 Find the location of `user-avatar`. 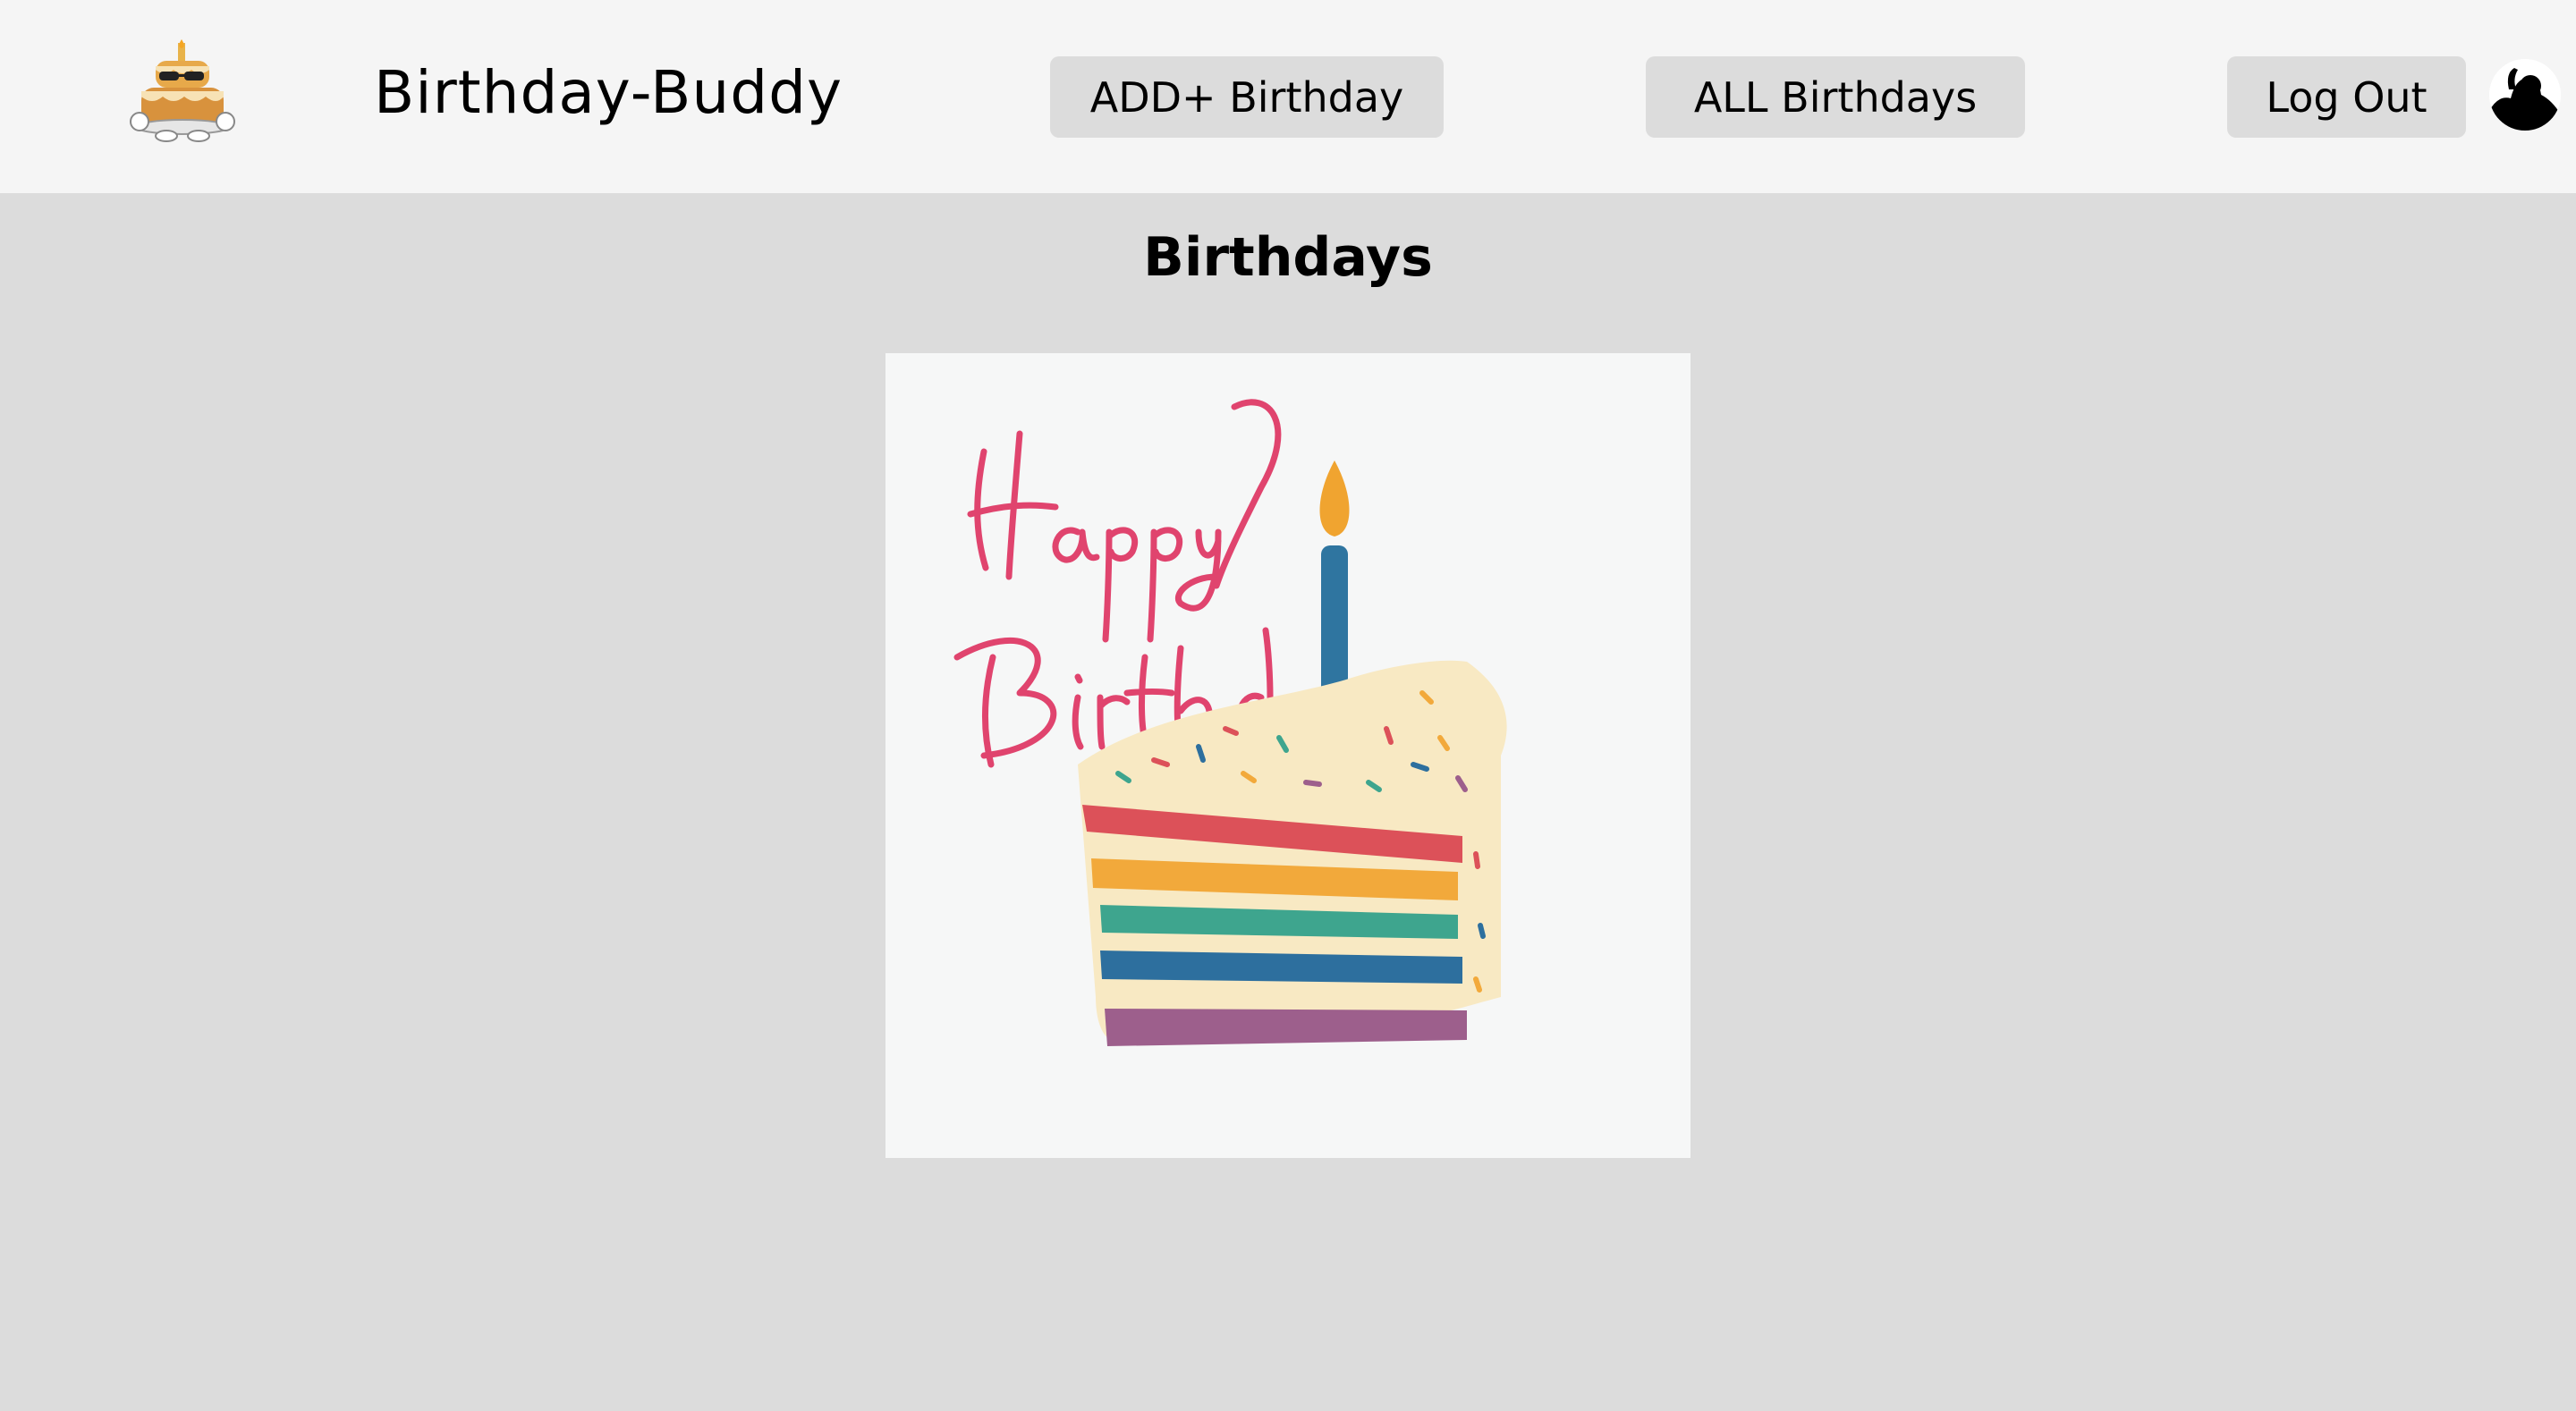

user-avatar is located at coordinates (2525, 95).